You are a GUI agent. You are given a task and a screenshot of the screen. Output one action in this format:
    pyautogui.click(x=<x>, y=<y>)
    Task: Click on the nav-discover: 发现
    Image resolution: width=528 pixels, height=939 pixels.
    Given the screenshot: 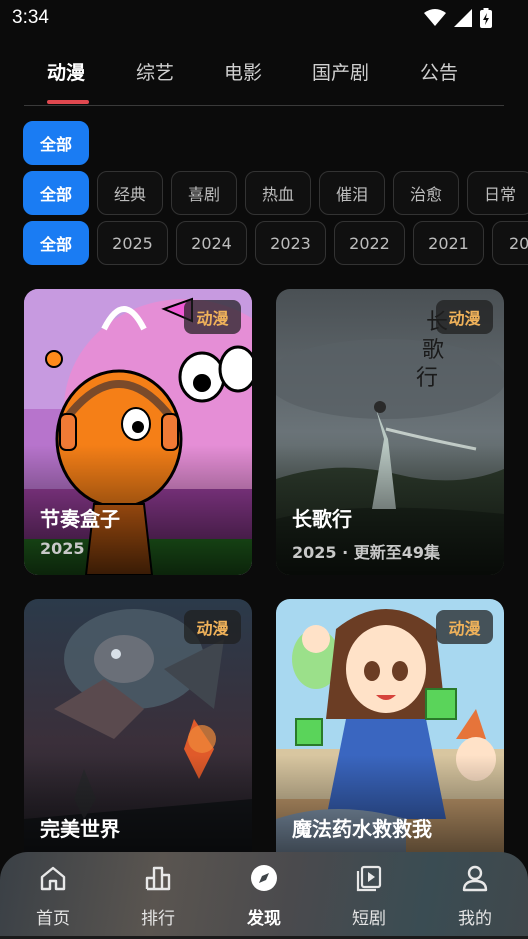 What is the action you would take?
    pyautogui.click(x=264, y=894)
    